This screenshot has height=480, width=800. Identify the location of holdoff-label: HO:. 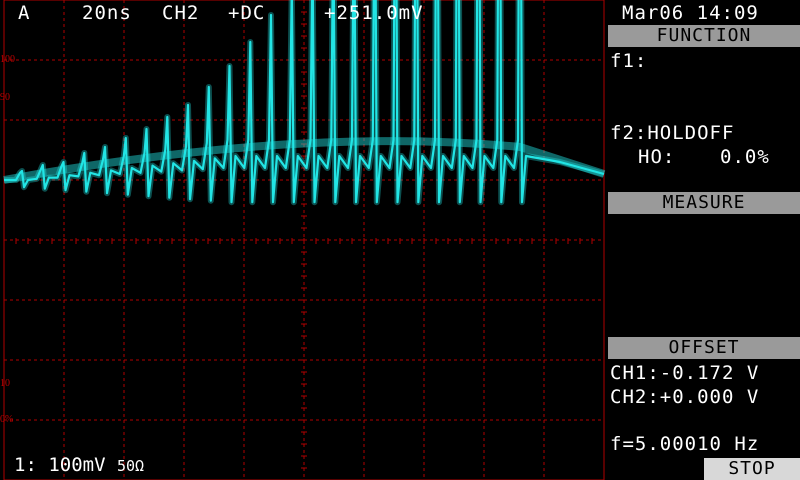
(657, 157).